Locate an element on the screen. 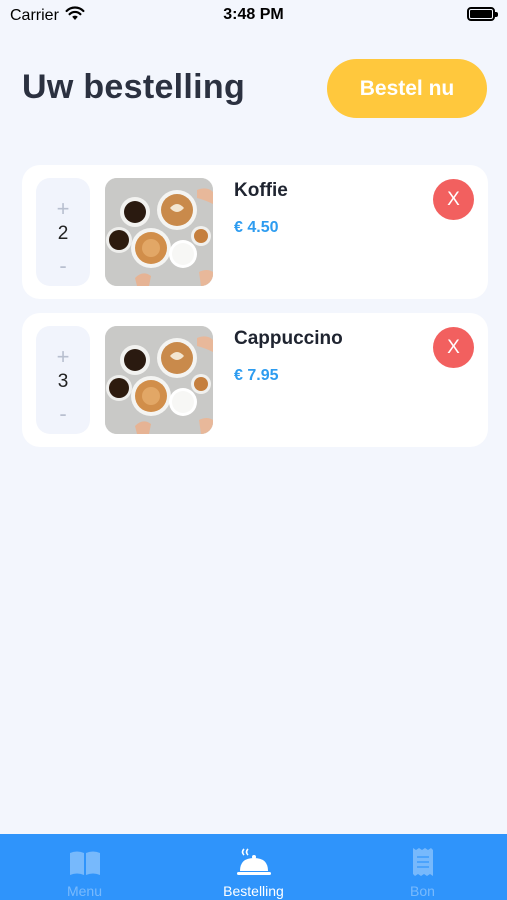  item-price: € 7.95 is located at coordinates (256, 375).